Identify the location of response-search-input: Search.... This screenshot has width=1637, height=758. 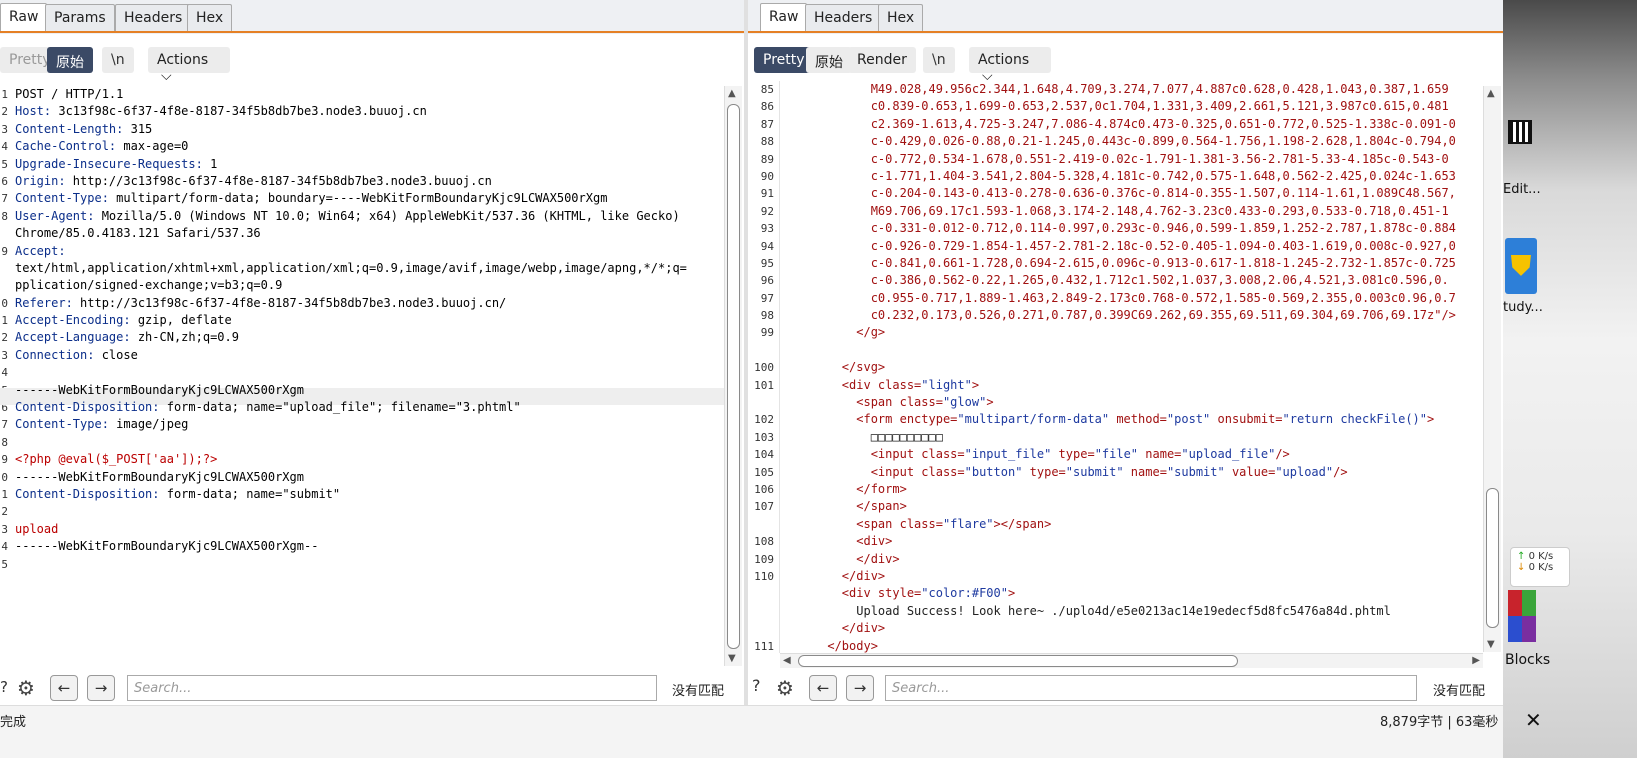
(1151, 688).